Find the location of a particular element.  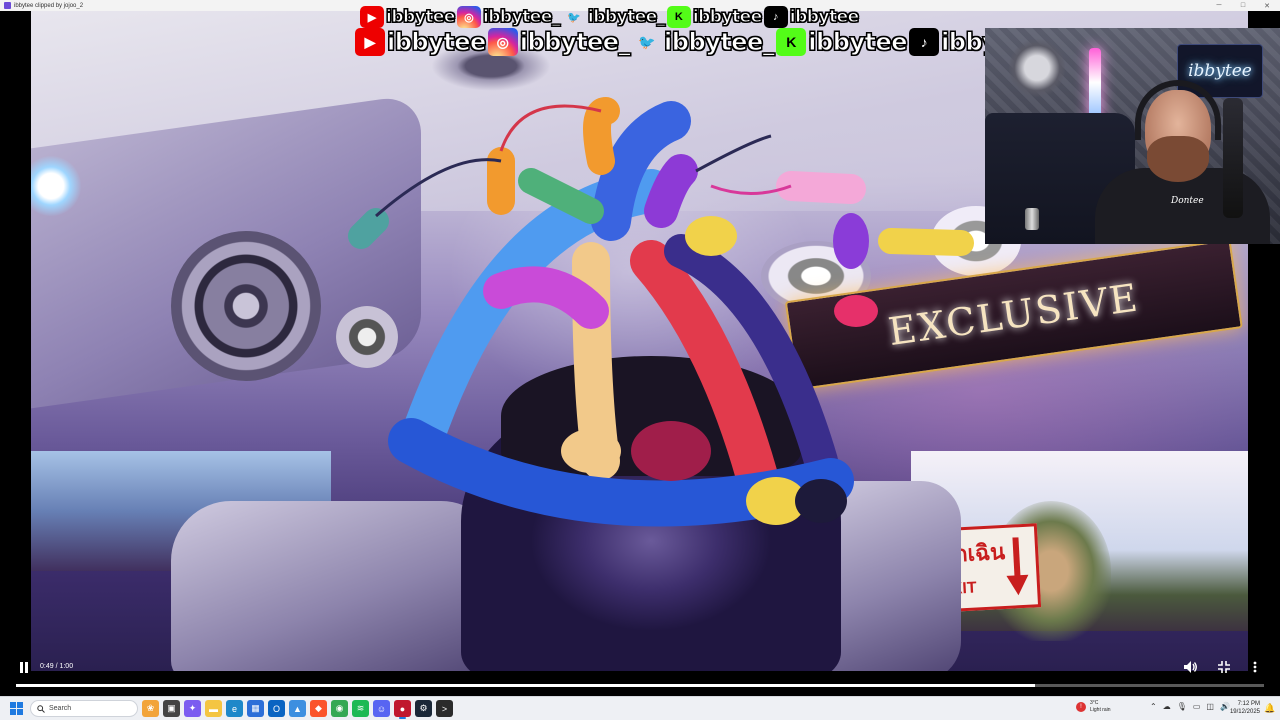

progress-fill is located at coordinates (526, 685).